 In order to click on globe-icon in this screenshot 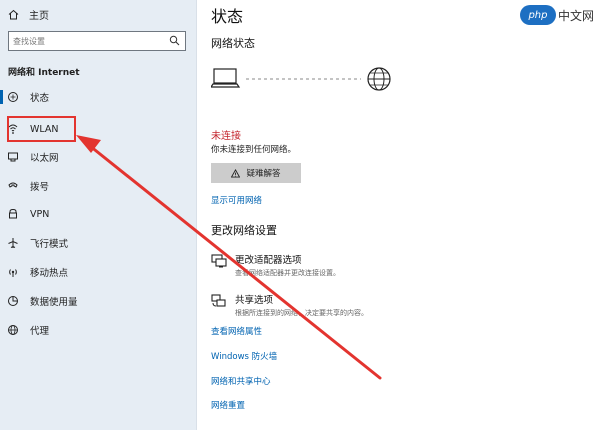, I will do `click(379, 79)`.